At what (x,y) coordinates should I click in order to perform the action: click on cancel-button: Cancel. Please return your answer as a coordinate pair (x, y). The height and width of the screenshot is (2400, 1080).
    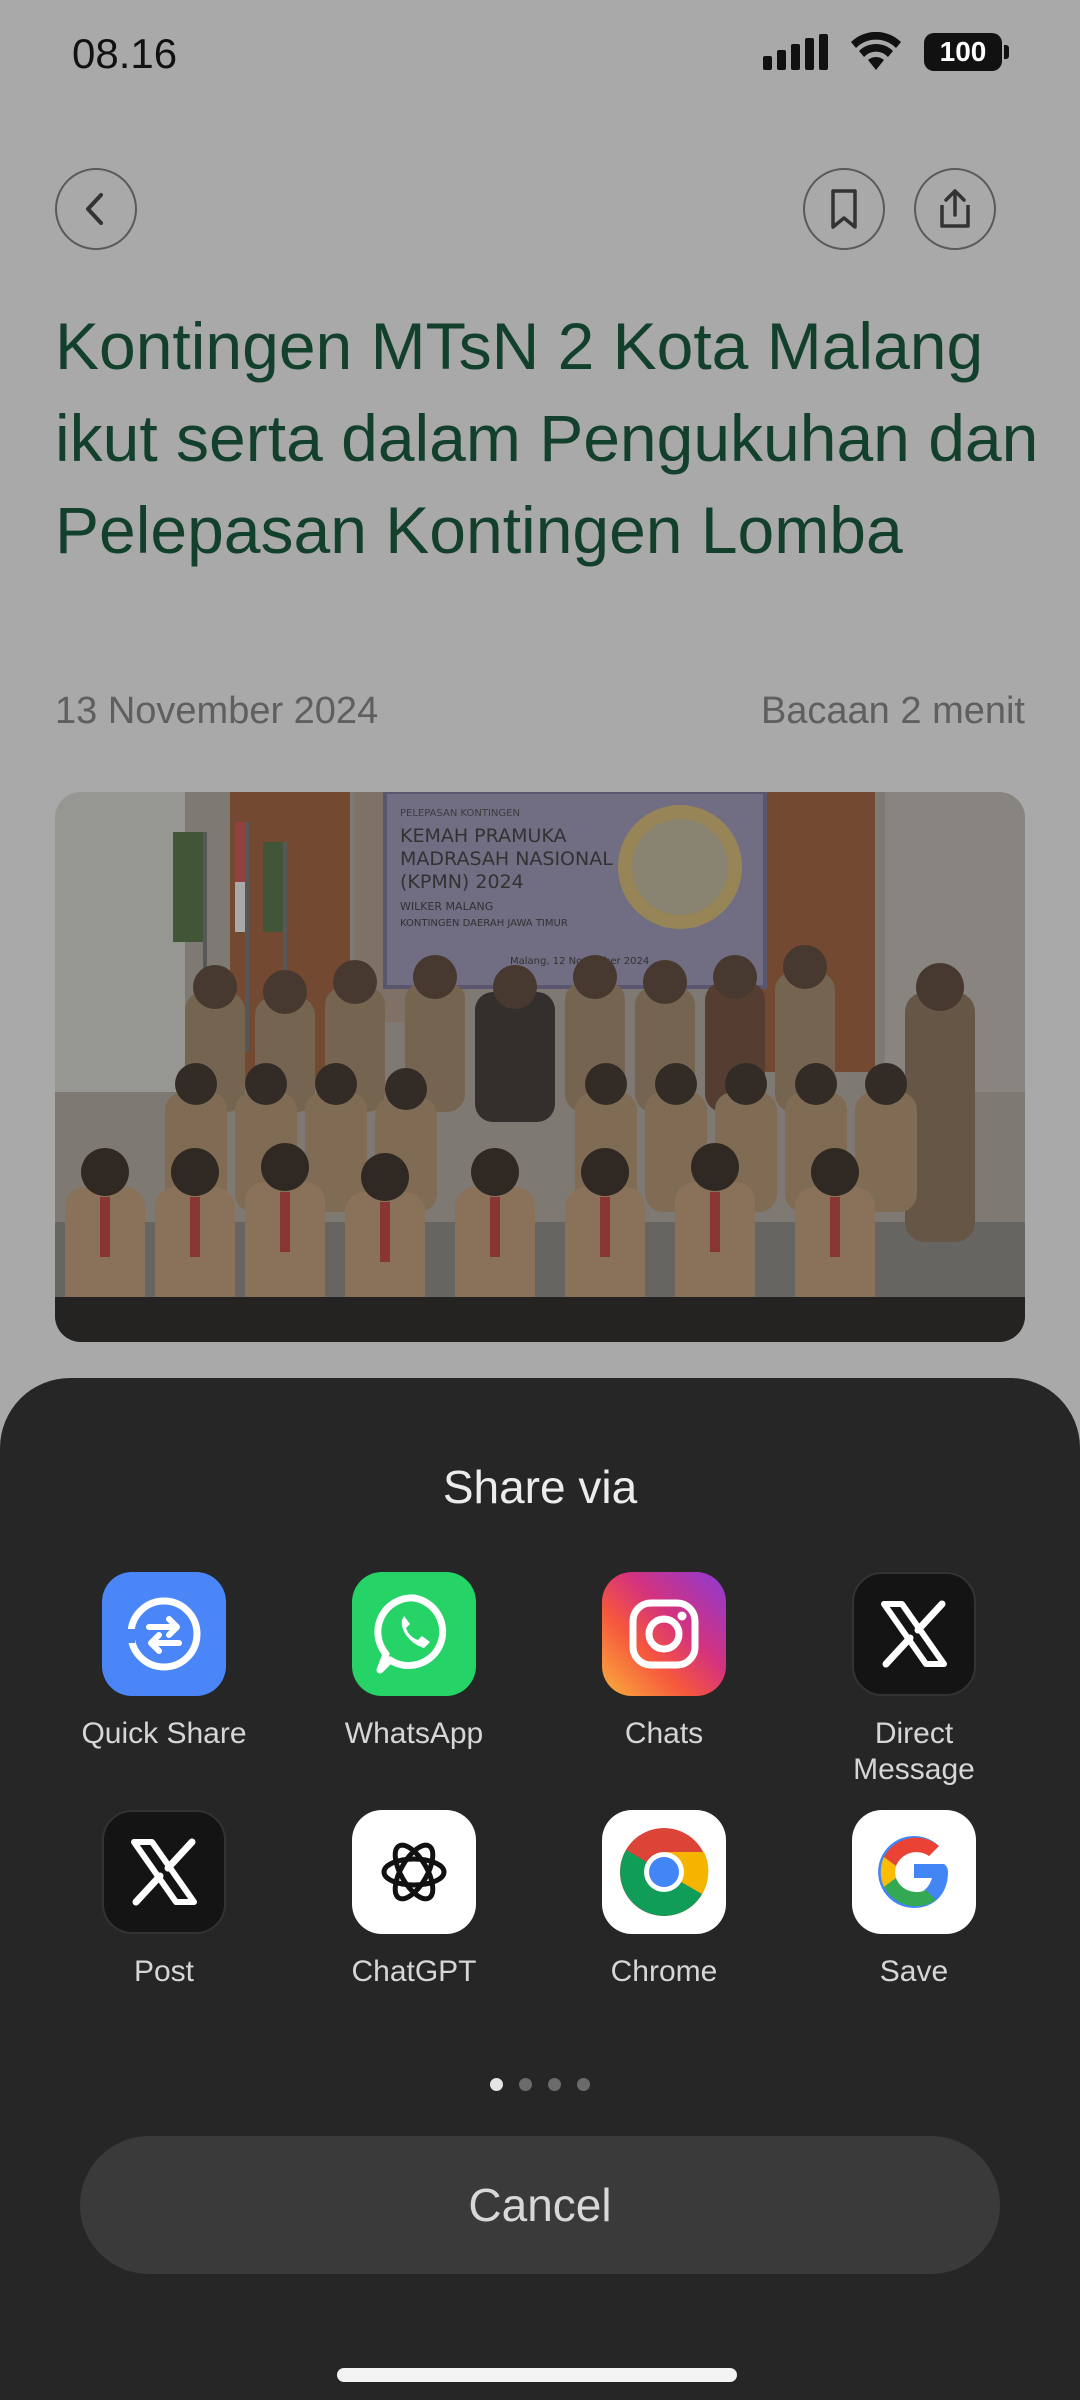
    Looking at the image, I should click on (540, 2205).